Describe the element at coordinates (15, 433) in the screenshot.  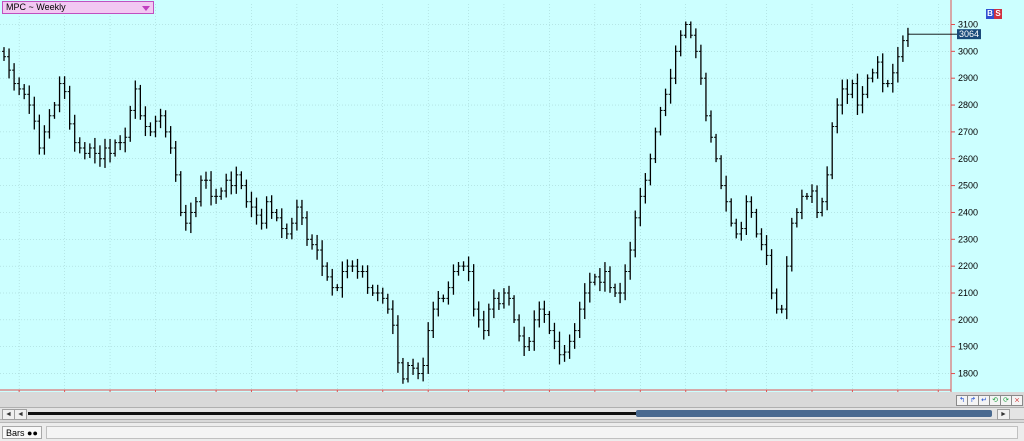
I see `bars-tab-label: Bars` at that location.